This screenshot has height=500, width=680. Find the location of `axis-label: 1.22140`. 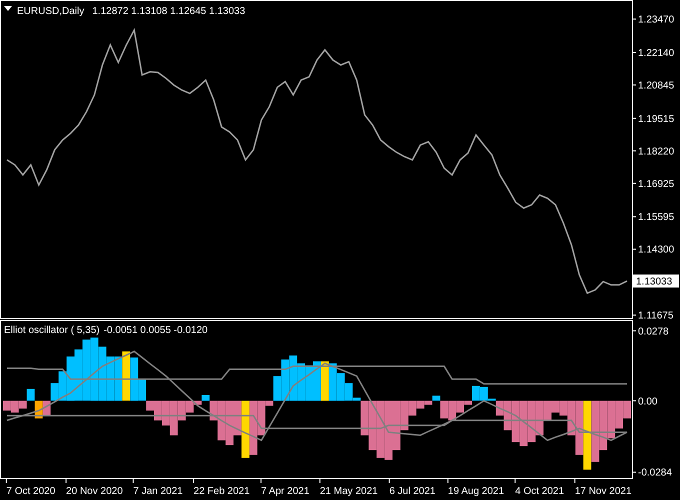

axis-label: 1.22140 is located at coordinates (656, 53).